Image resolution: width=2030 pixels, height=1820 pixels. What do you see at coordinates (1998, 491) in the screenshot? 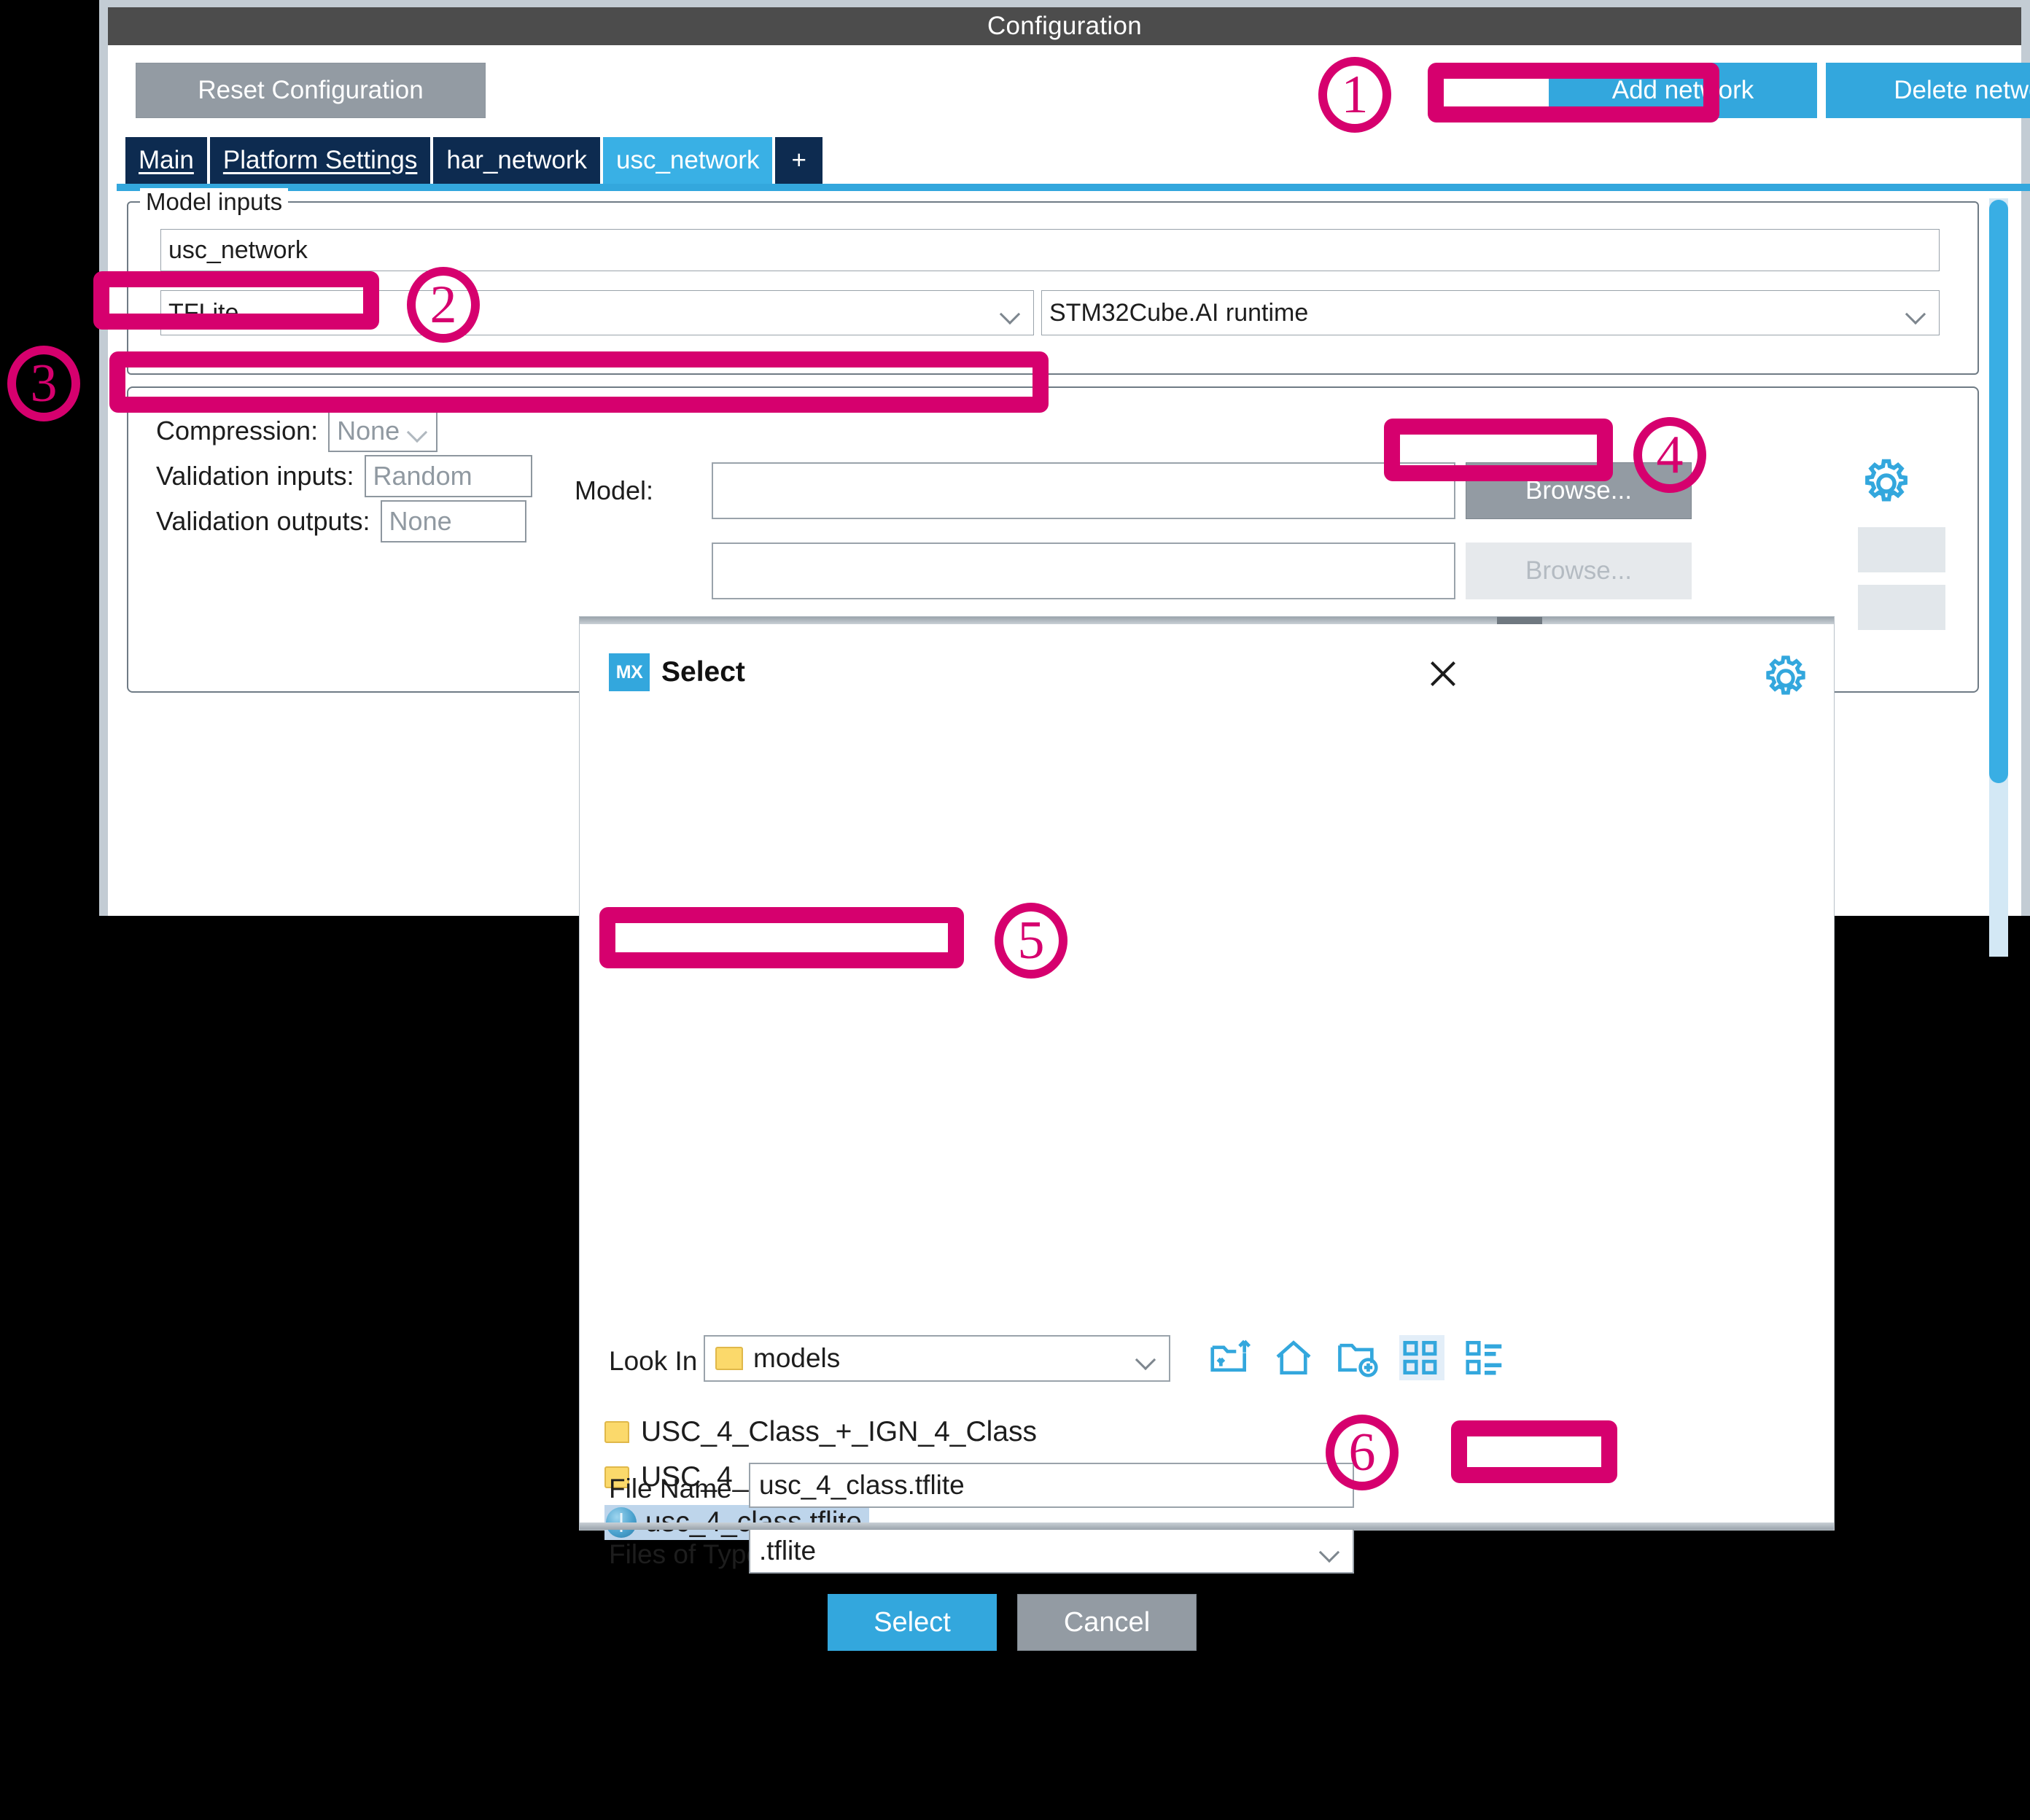
I see `vertical-scrollbar-thumb` at bounding box center [1998, 491].